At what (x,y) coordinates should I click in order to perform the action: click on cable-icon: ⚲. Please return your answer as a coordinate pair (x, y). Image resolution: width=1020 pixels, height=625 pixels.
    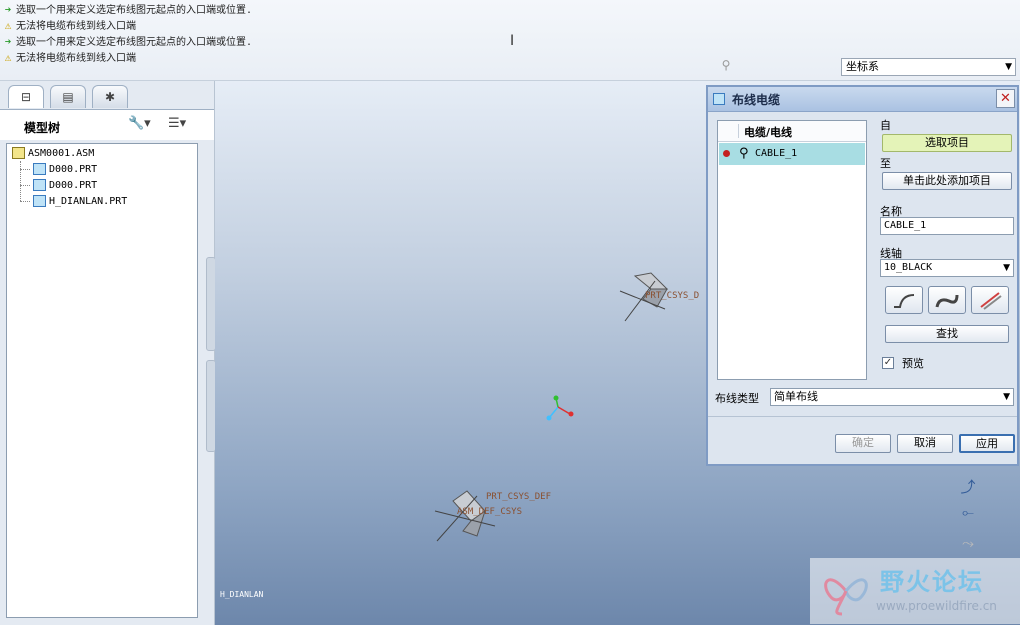
    Looking at the image, I should click on (744, 153).